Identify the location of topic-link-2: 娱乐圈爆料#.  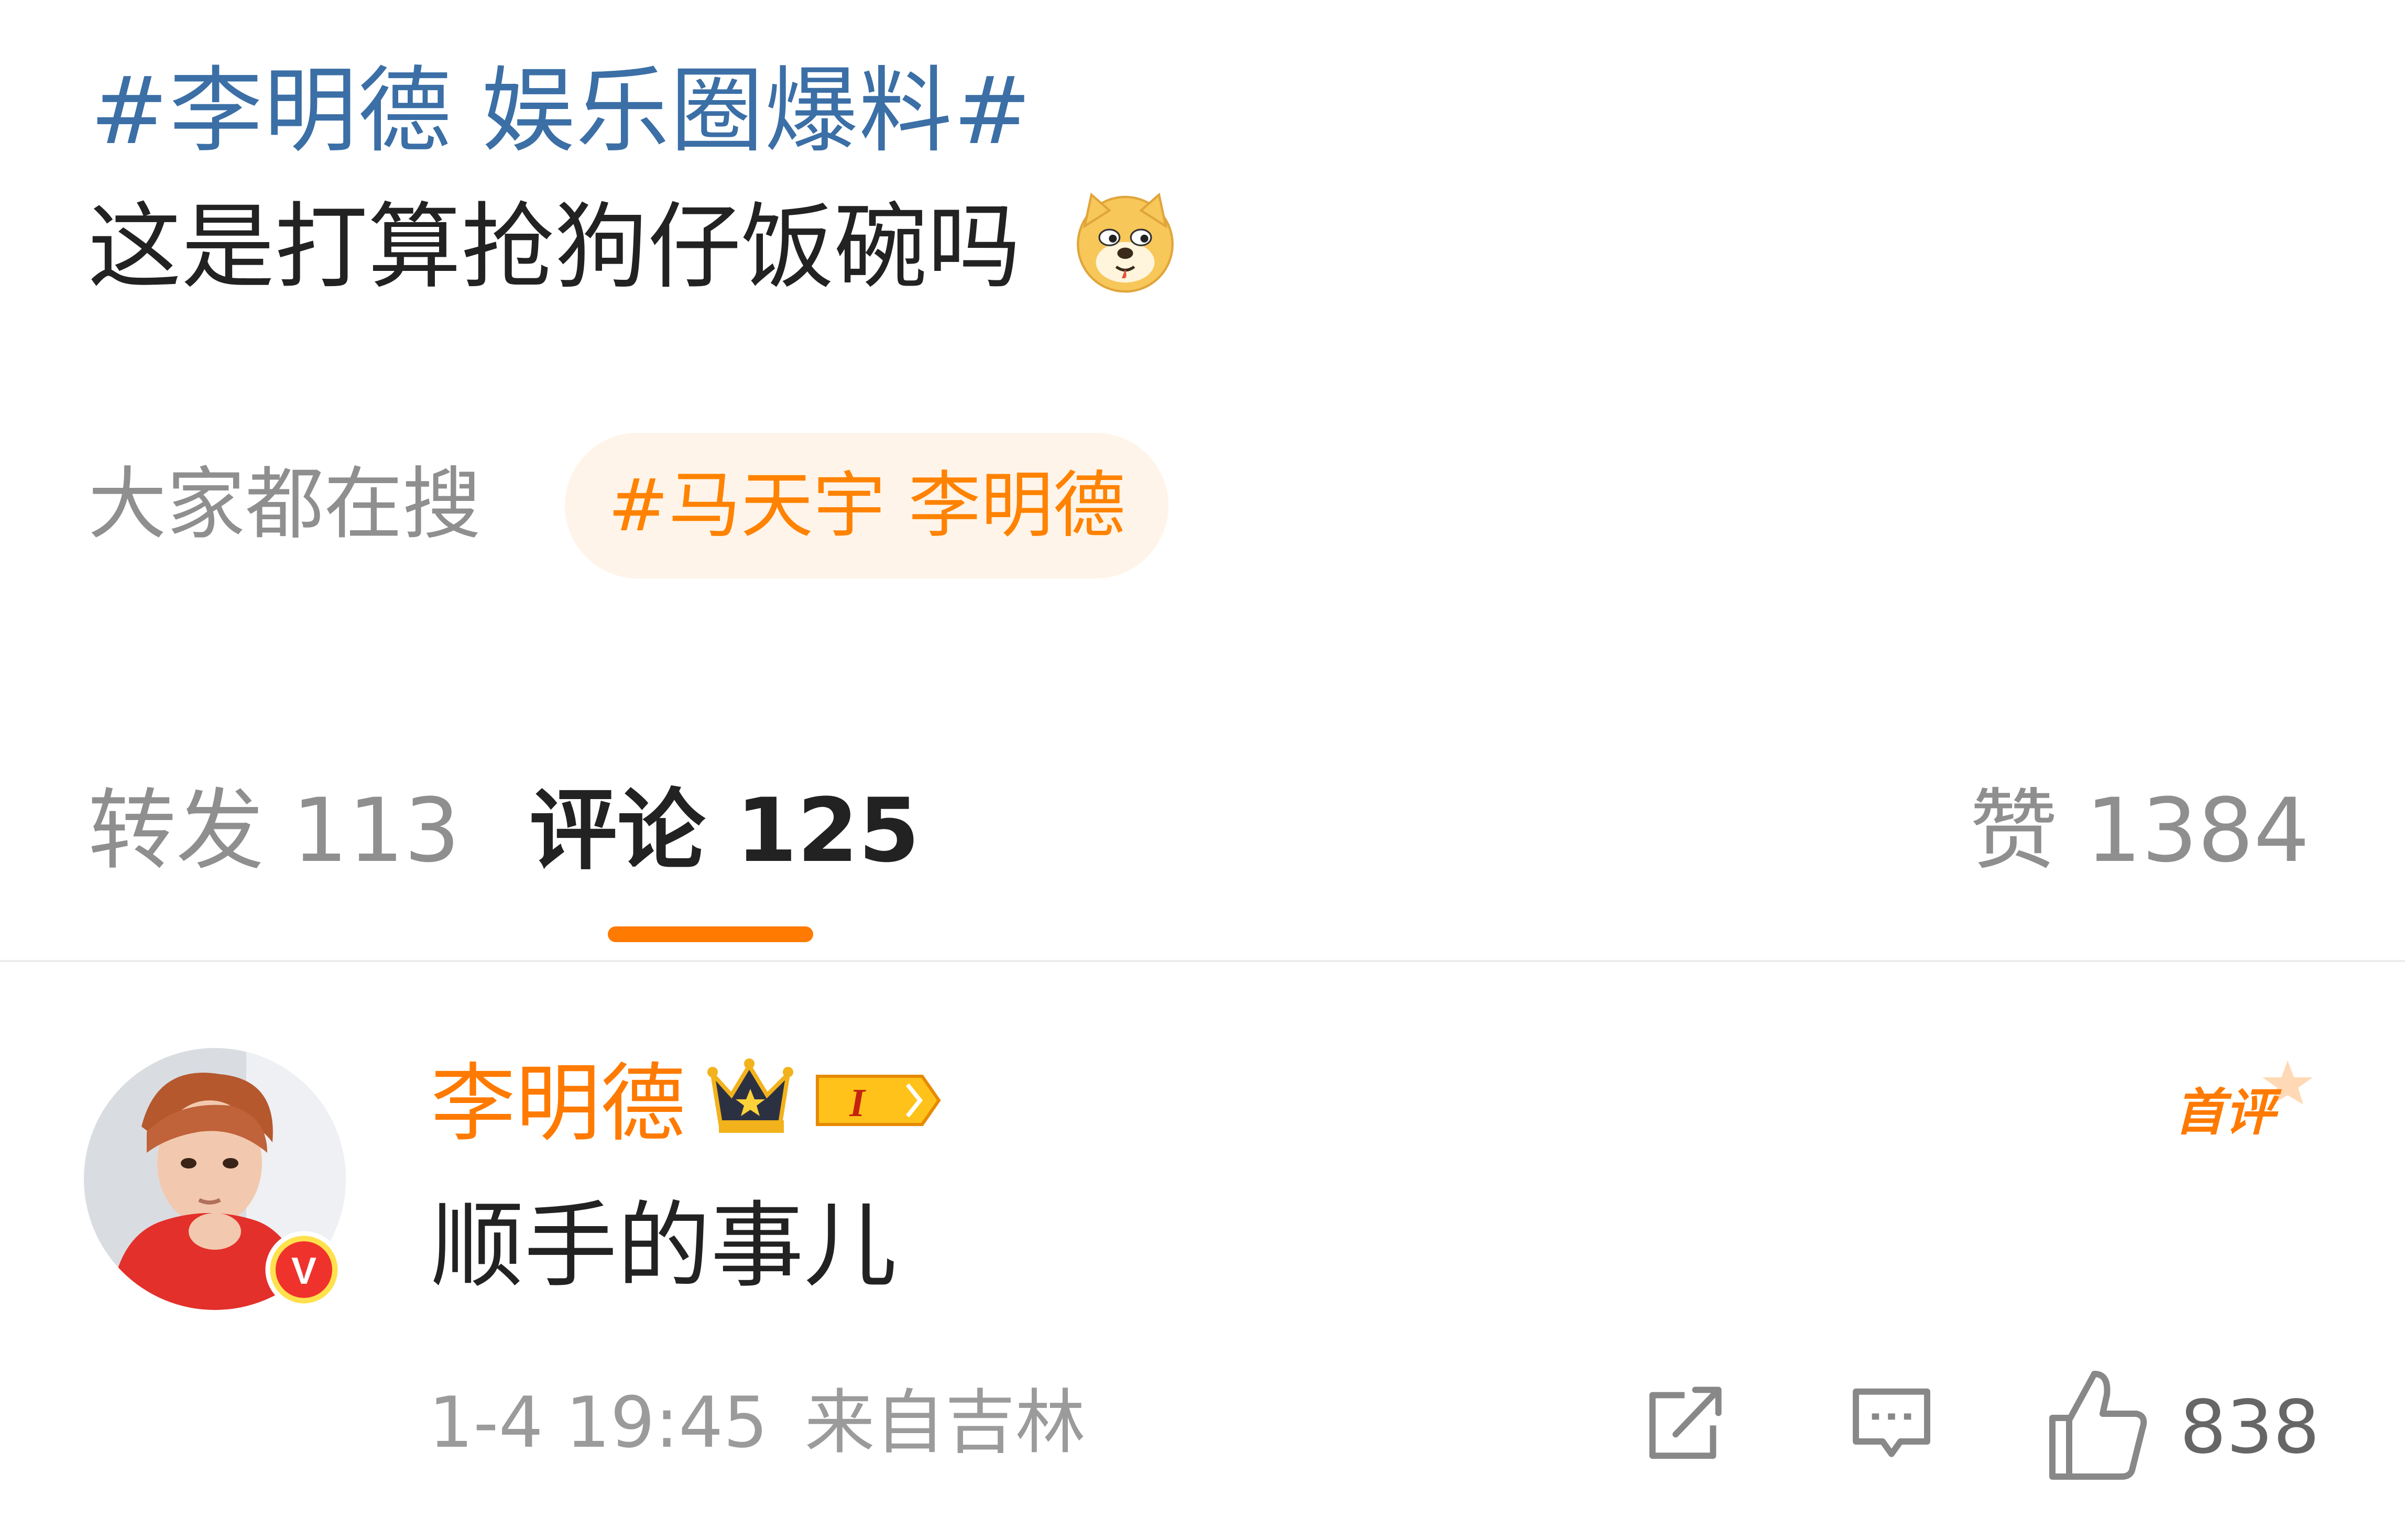
(757, 111).